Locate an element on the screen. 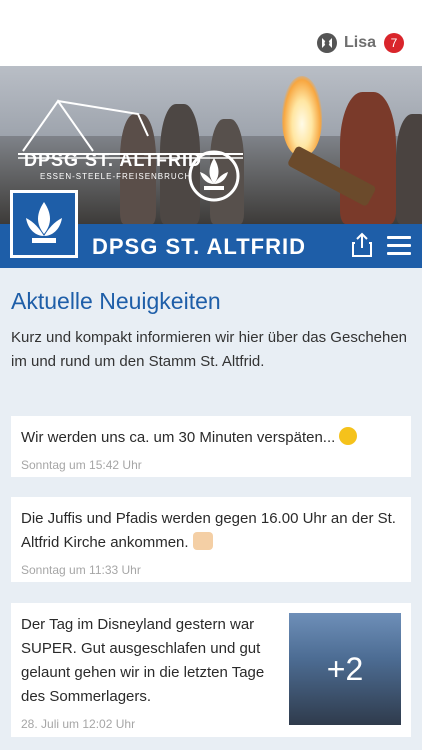  user-name: Lisa is located at coordinates (360, 43).